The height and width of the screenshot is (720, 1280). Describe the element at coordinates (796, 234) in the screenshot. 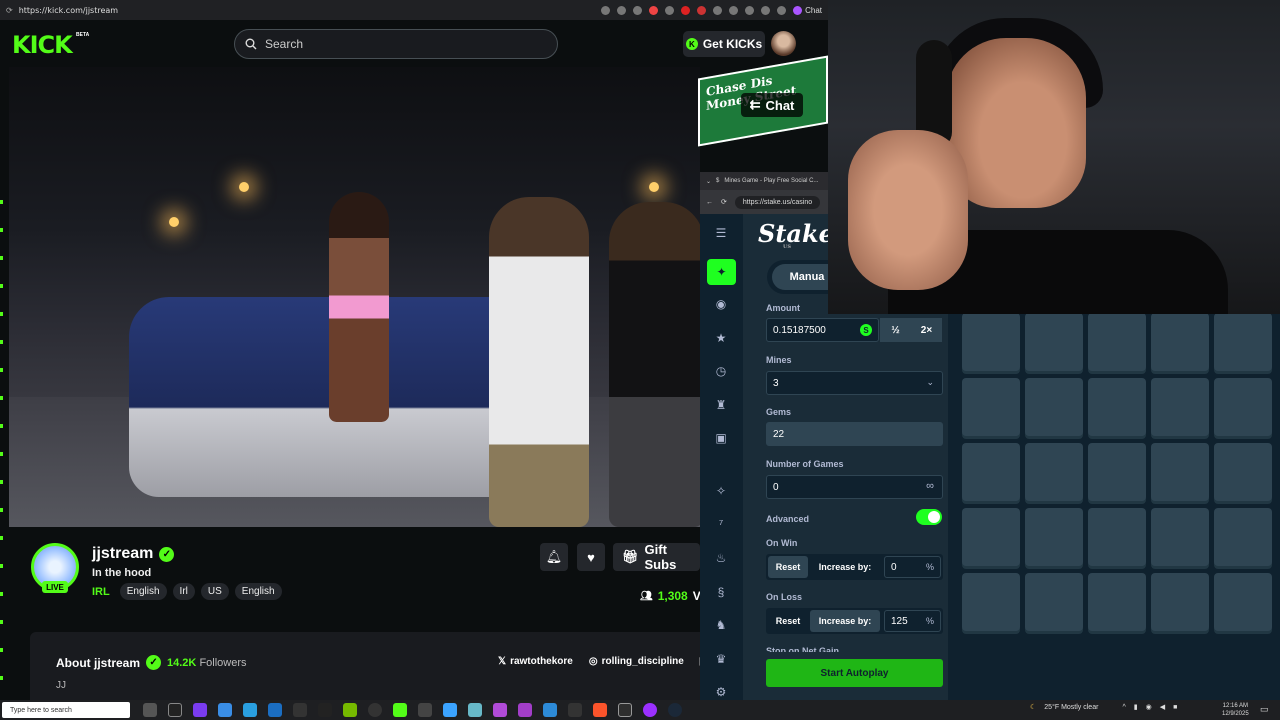

I see `stake-logo: Stake US` at that location.